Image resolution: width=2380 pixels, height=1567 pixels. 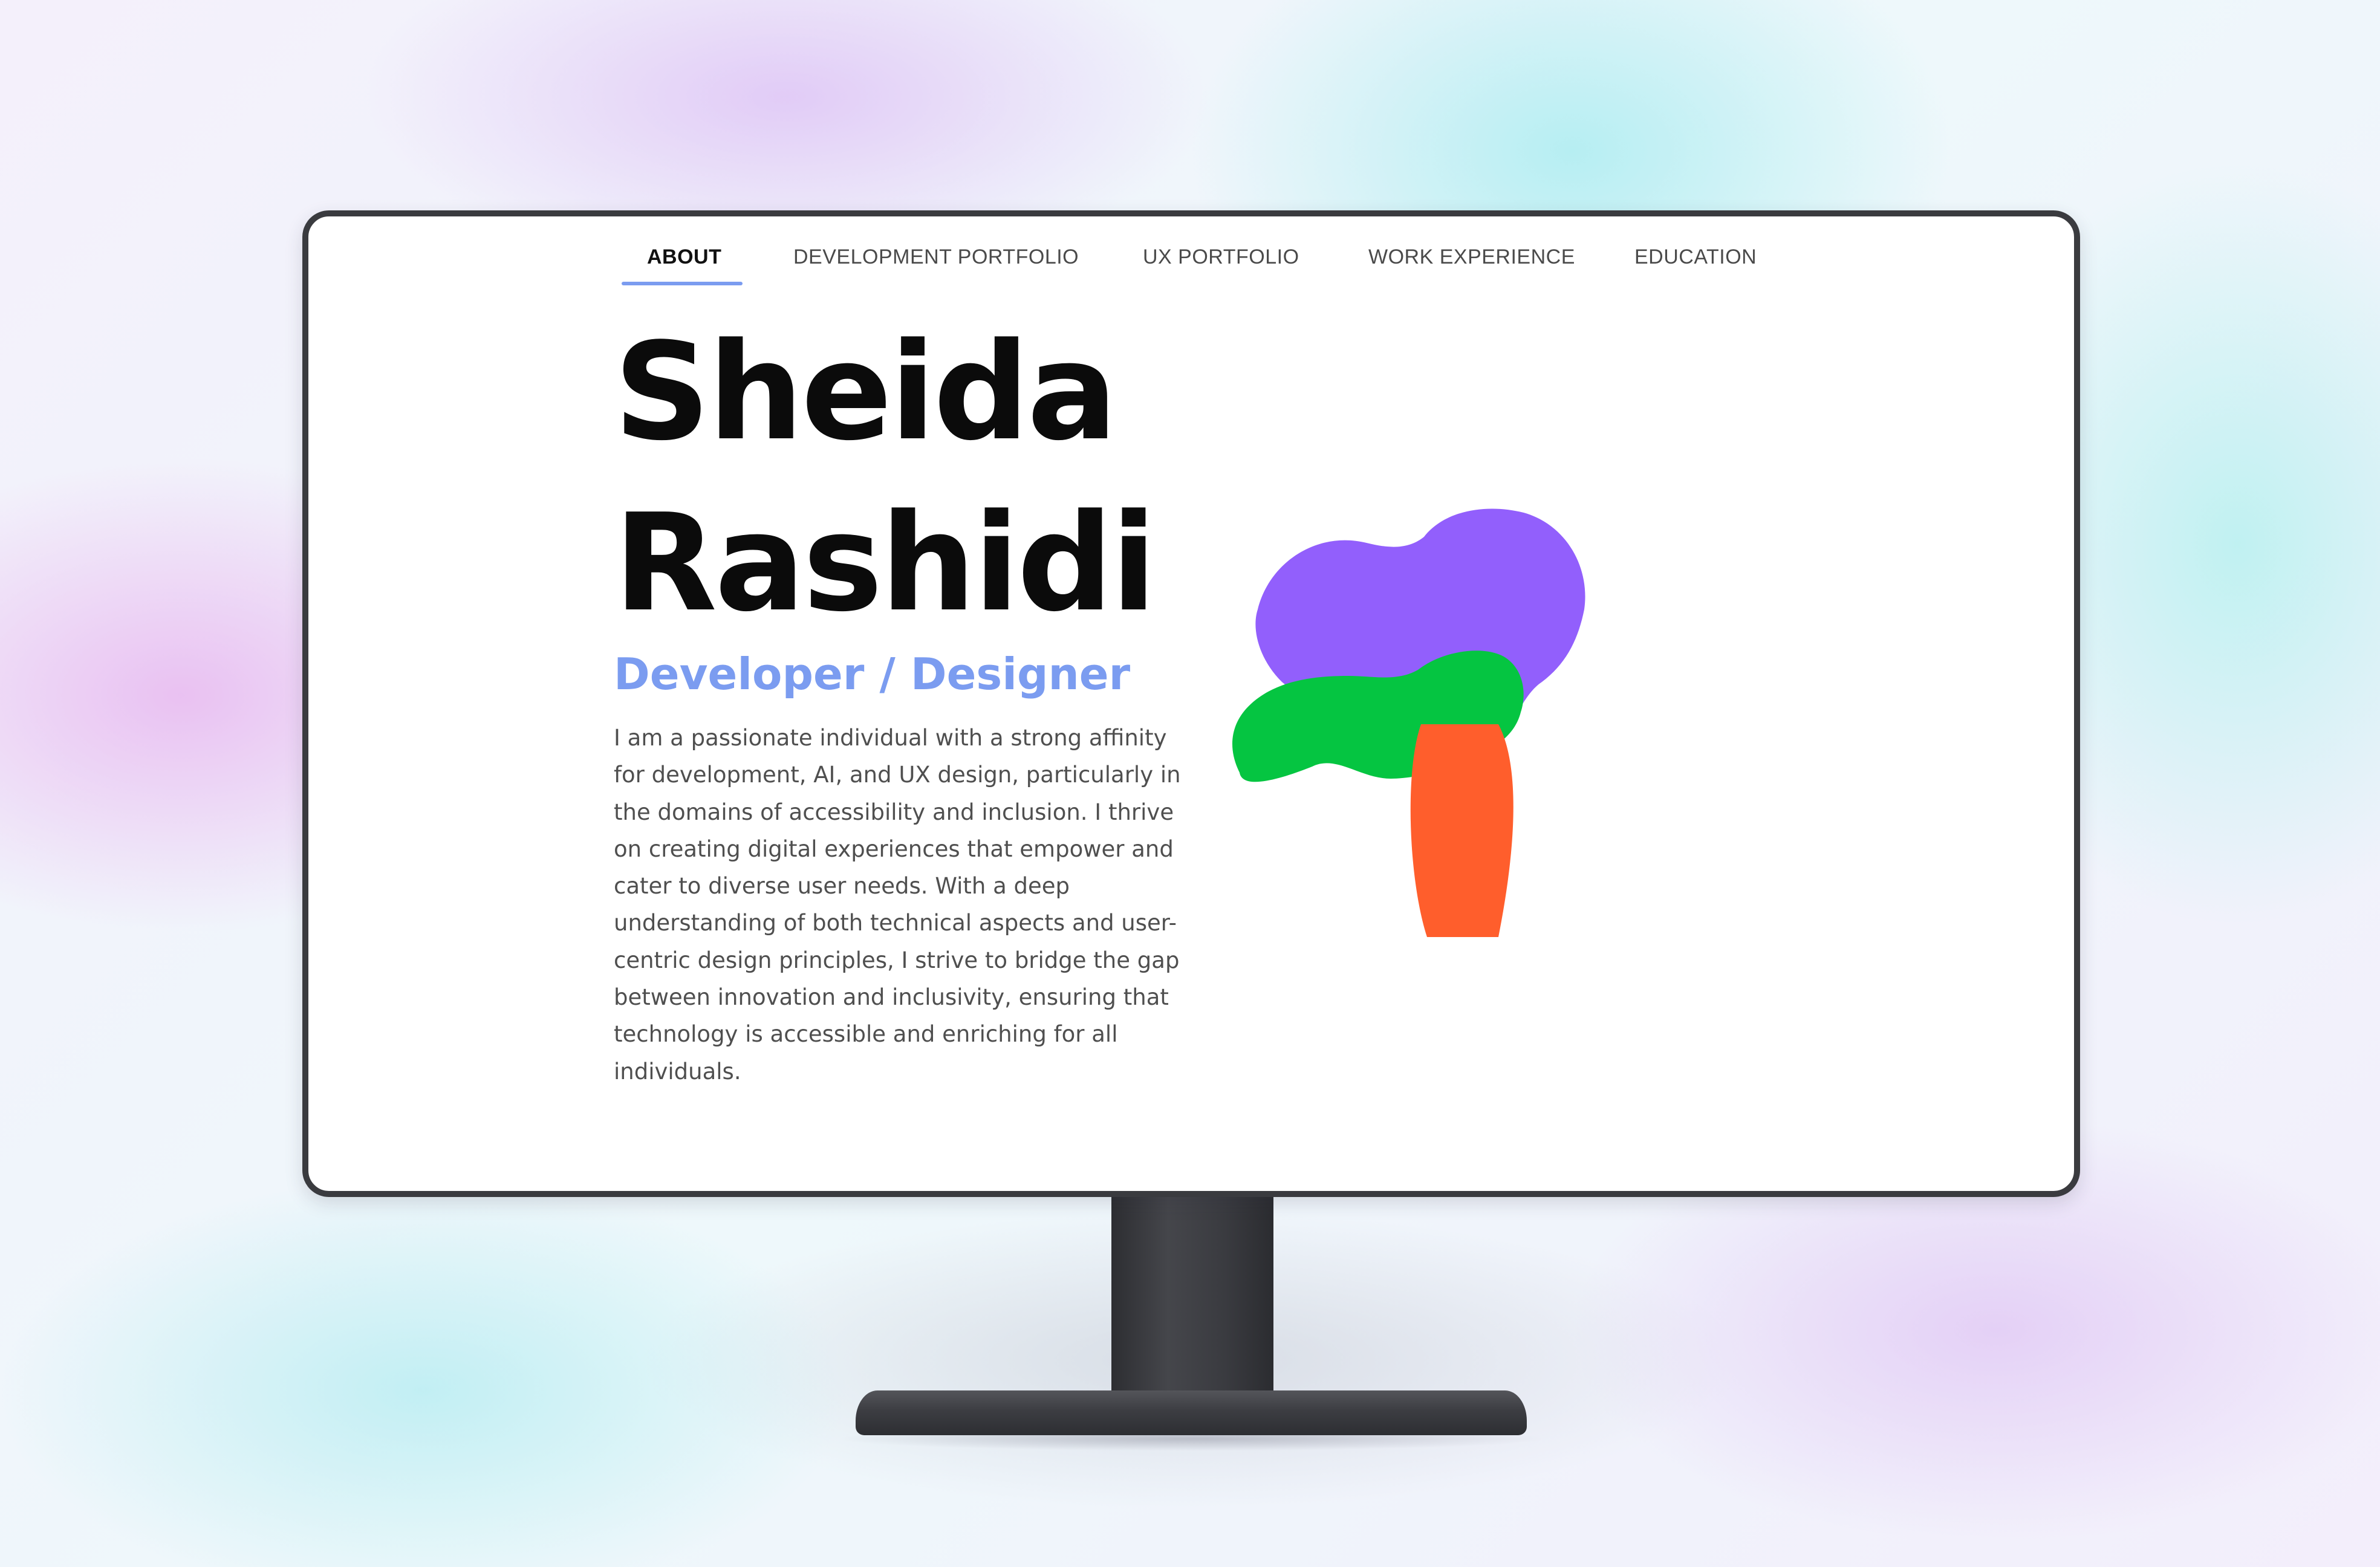 I want to click on orange-vase, so click(x=1462, y=830).